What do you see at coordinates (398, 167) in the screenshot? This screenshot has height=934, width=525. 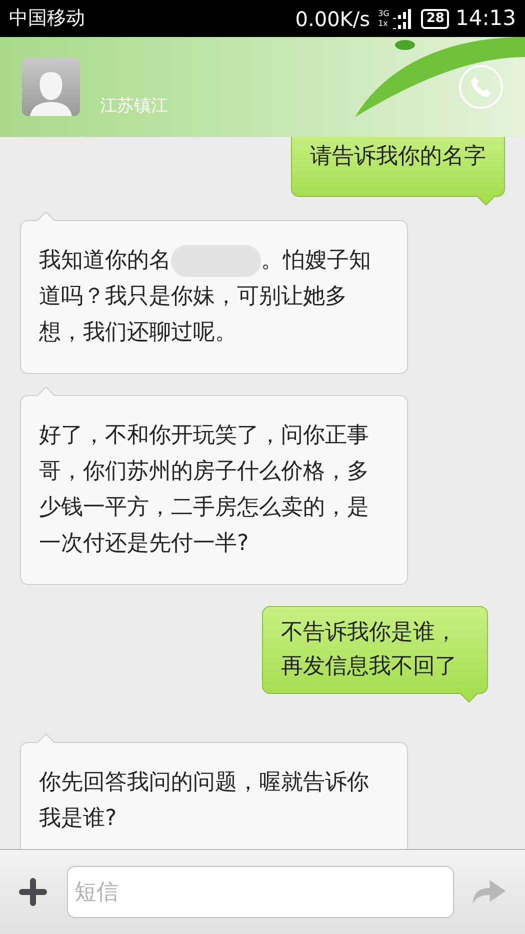 I see `sent-message-bubble: 请告诉我你的名字` at bounding box center [398, 167].